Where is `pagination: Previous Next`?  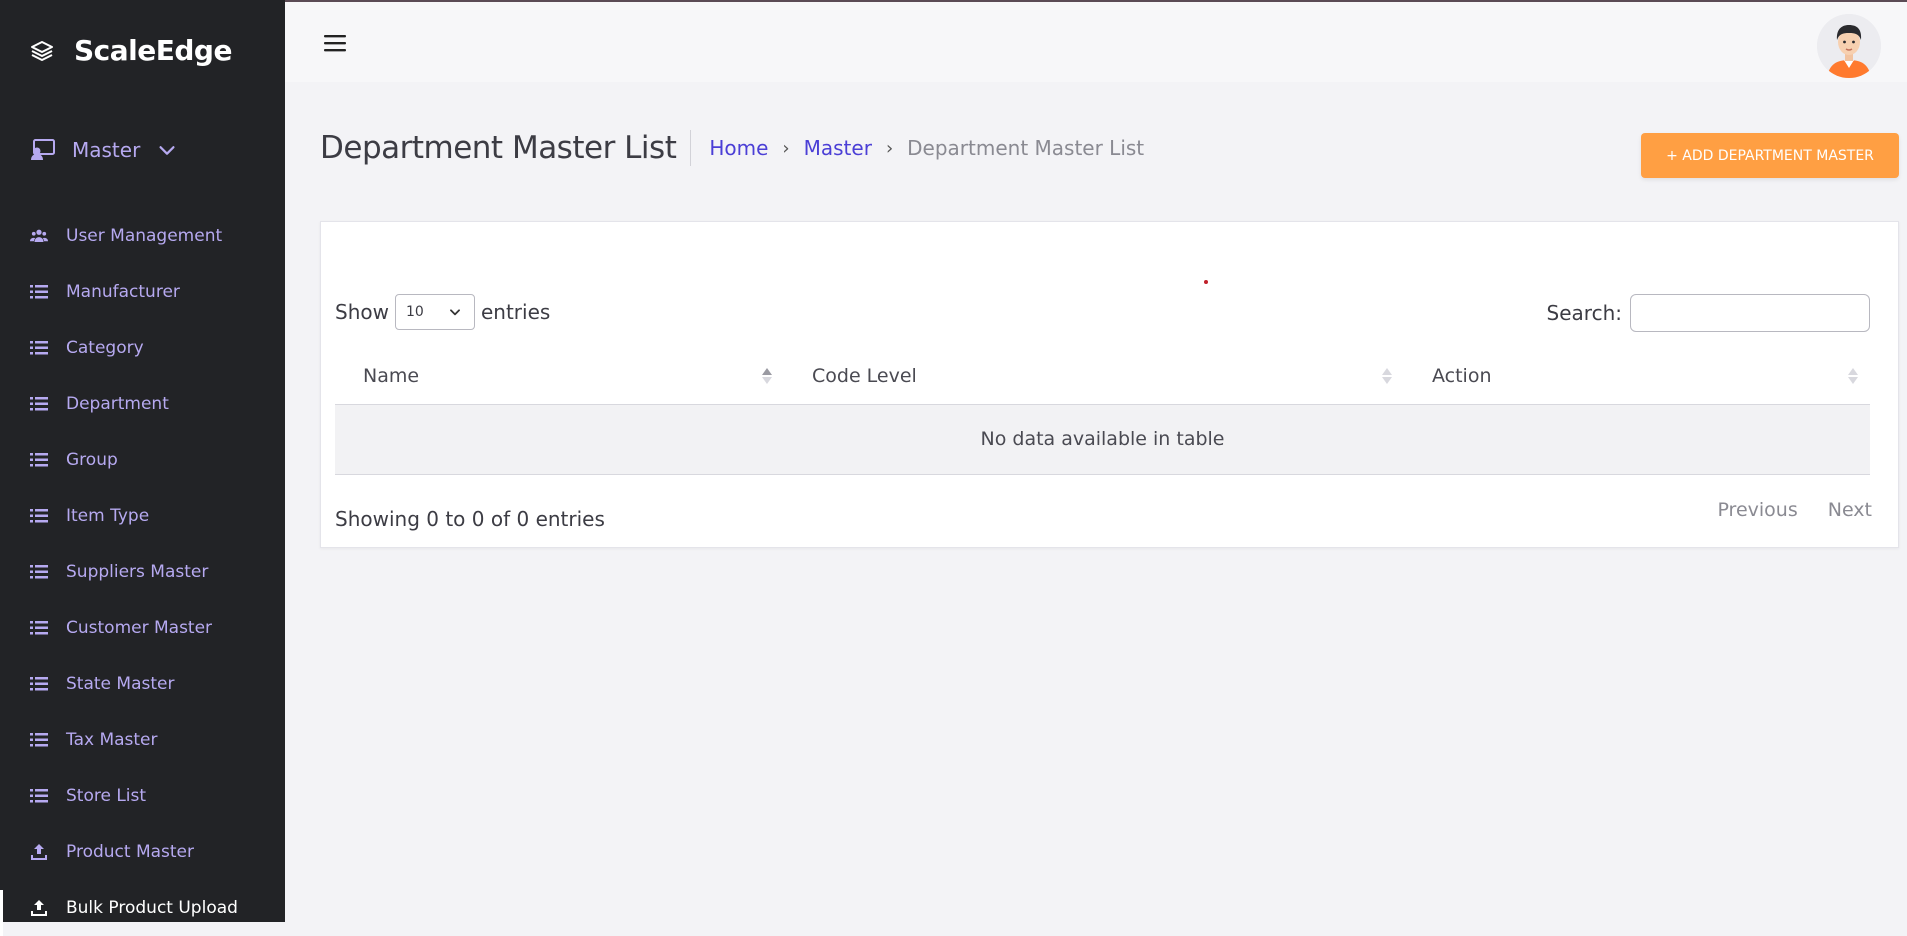
pagination: Previous Next is located at coordinates (1794, 510).